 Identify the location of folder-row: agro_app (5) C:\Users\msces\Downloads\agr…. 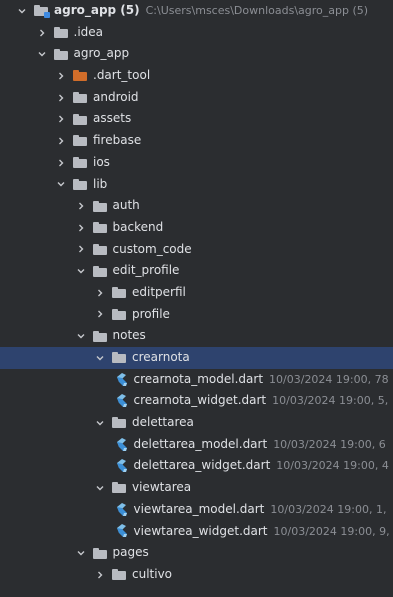
(196, 11).